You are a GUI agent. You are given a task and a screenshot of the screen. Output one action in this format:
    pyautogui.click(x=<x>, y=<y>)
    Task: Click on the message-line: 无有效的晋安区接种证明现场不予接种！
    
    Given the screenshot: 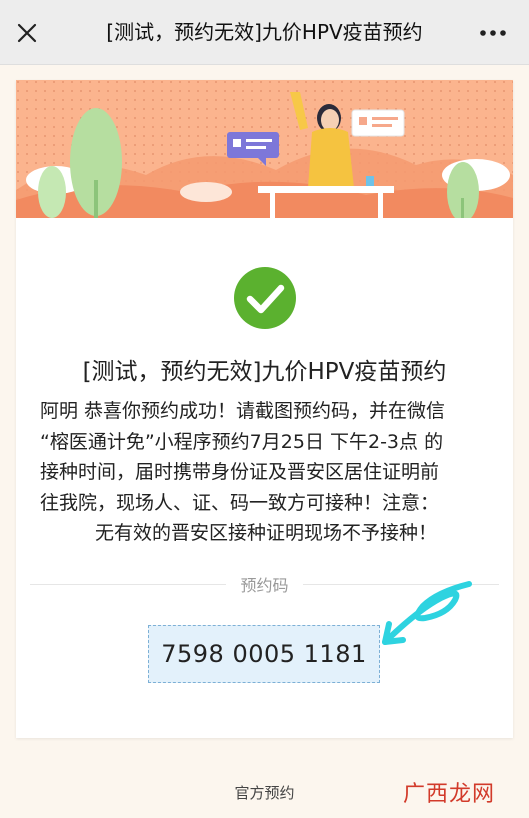 What is the action you would take?
    pyautogui.click(x=265, y=533)
    